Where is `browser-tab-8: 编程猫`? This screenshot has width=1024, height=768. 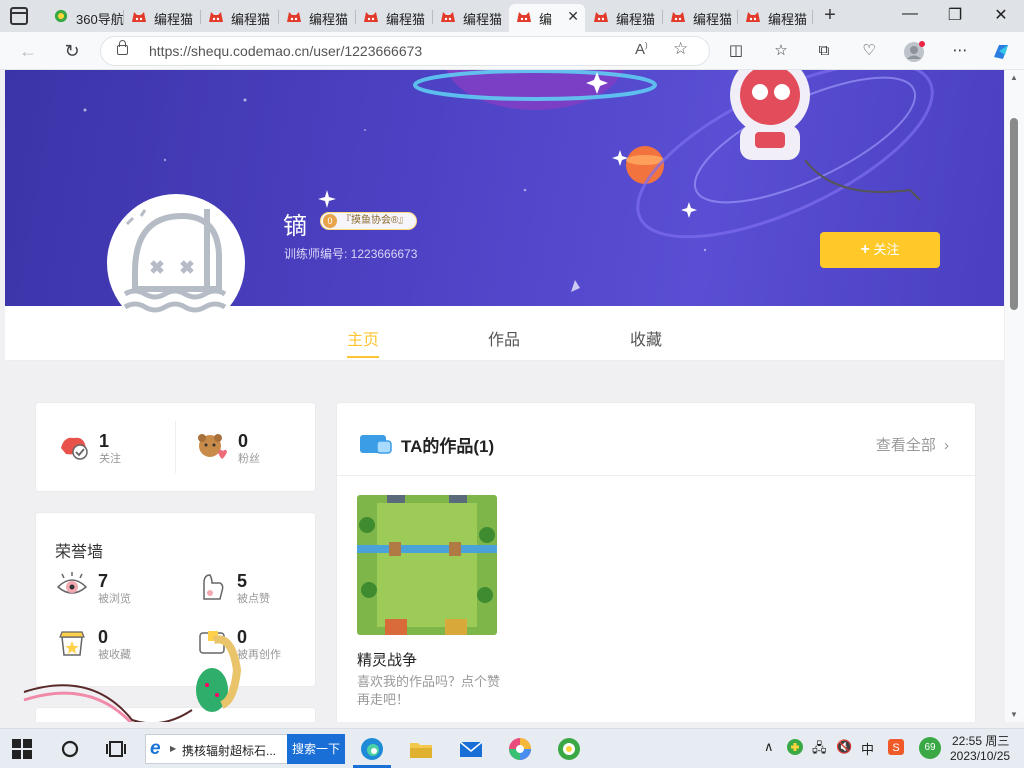 browser-tab-8: 编程猫 is located at coordinates (624, 17).